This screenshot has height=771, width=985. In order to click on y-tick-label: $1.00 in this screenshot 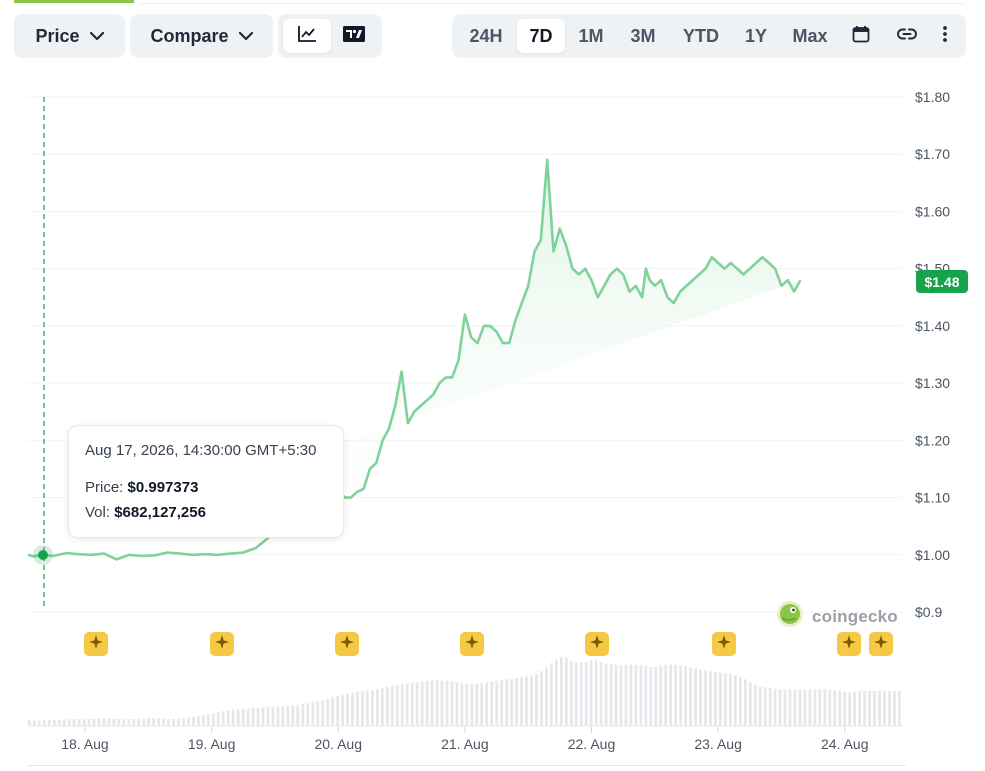, I will do `click(932, 555)`.